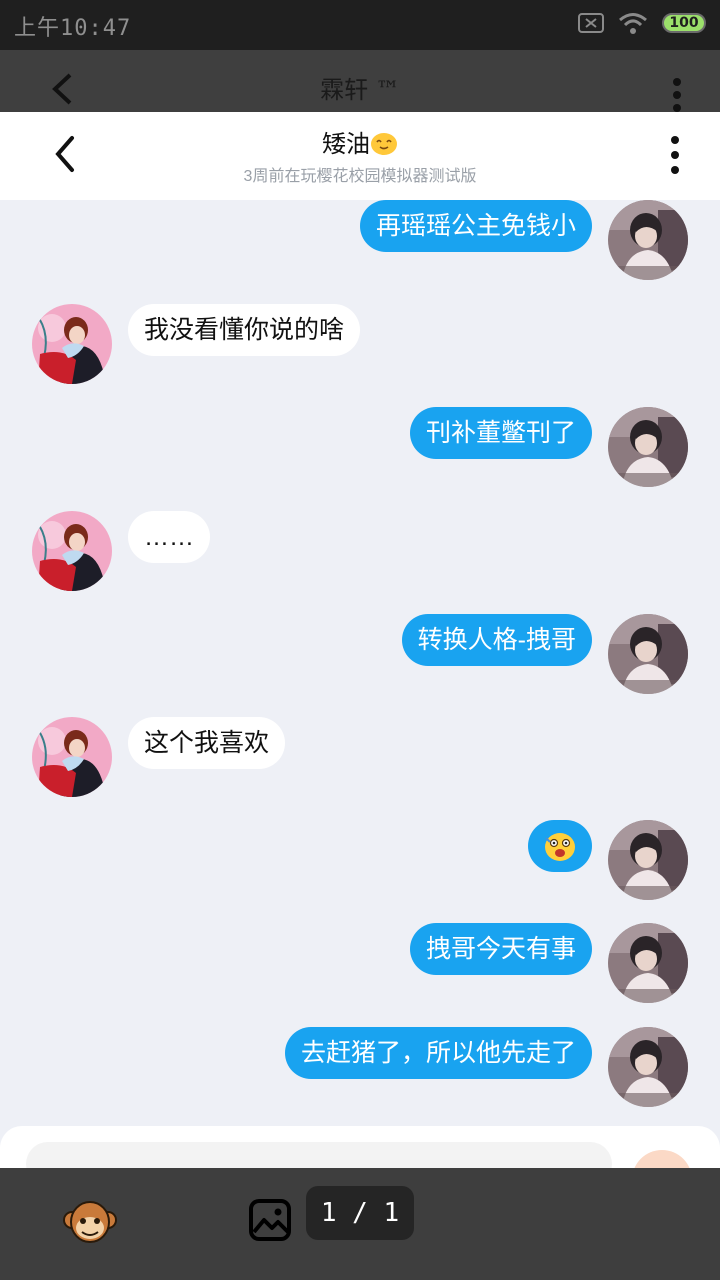  What do you see at coordinates (500, 433) in the screenshot?
I see `message-bubble-outgoing: 刊补董鳖刊了` at bounding box center [500, 433].